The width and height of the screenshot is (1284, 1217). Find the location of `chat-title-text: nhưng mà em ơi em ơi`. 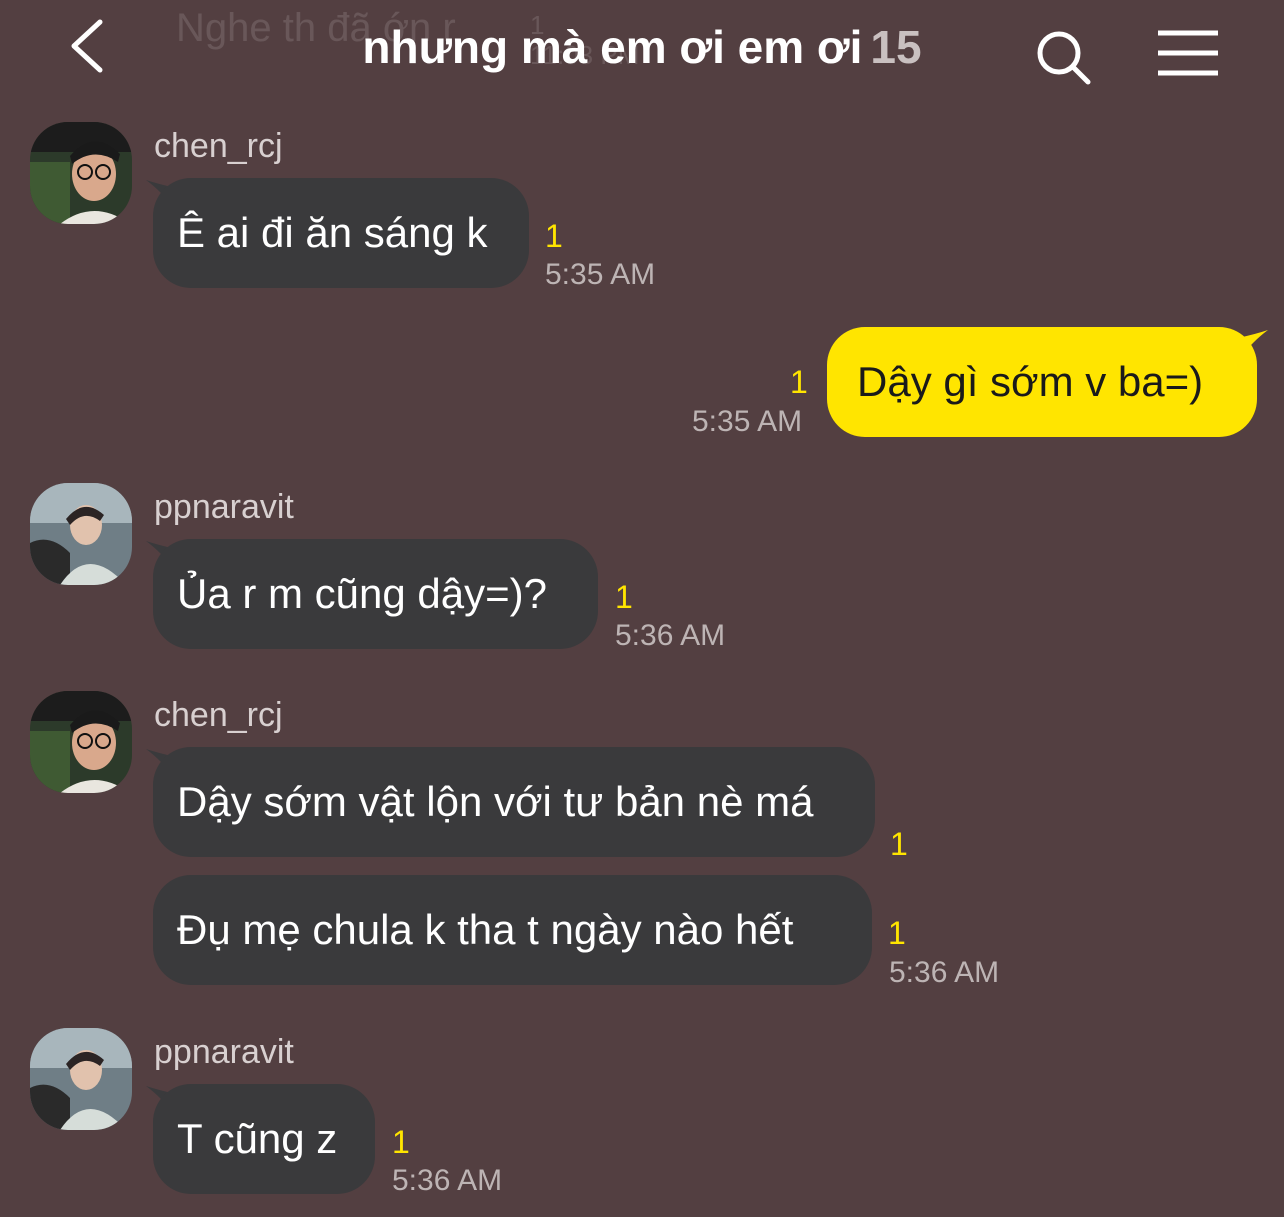

chat-title-text: nhưng mà em ơi em ơi is located at coordinates (612, 47).